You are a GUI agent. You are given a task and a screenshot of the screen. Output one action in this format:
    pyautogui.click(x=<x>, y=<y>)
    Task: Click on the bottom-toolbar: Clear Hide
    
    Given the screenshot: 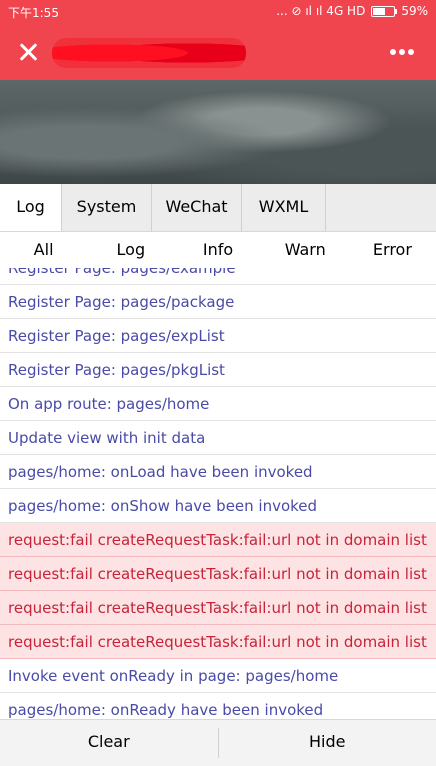 What is the action you would take?
    pyautogui.click(x=218, y=742)
    